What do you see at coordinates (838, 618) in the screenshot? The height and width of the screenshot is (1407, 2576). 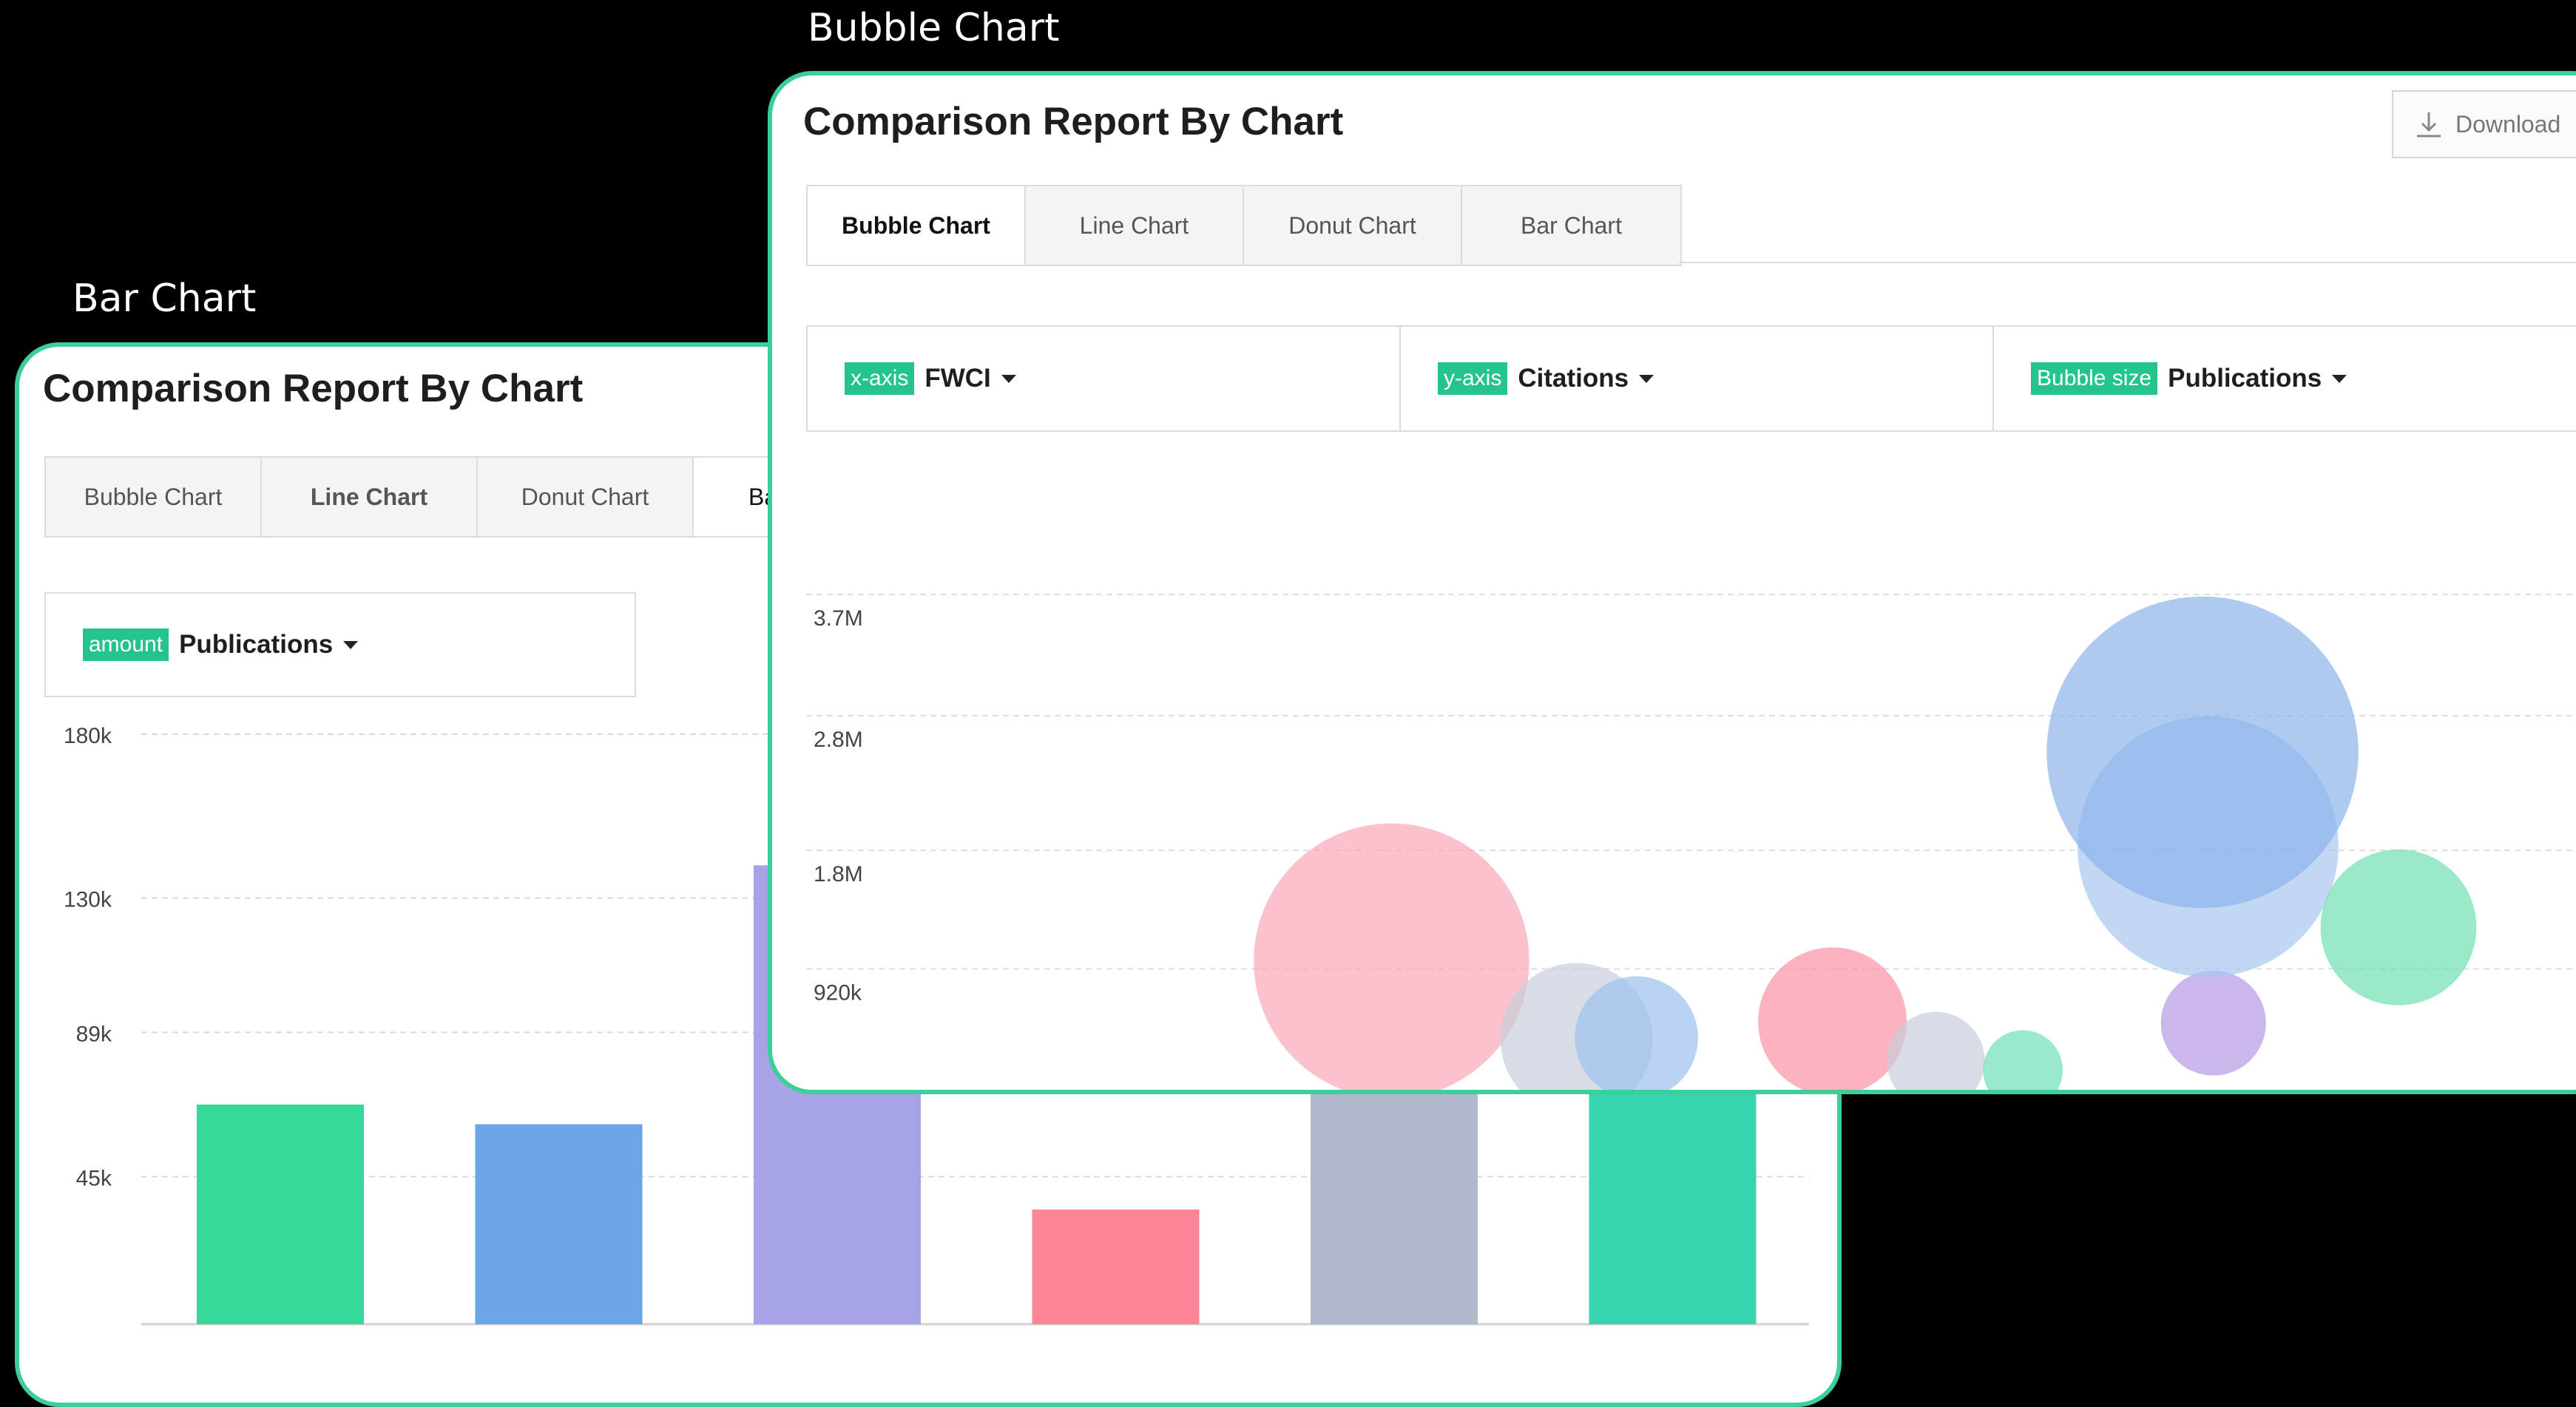 I see `y-tick-label: 3.7M` at bounding box center [838, 618].